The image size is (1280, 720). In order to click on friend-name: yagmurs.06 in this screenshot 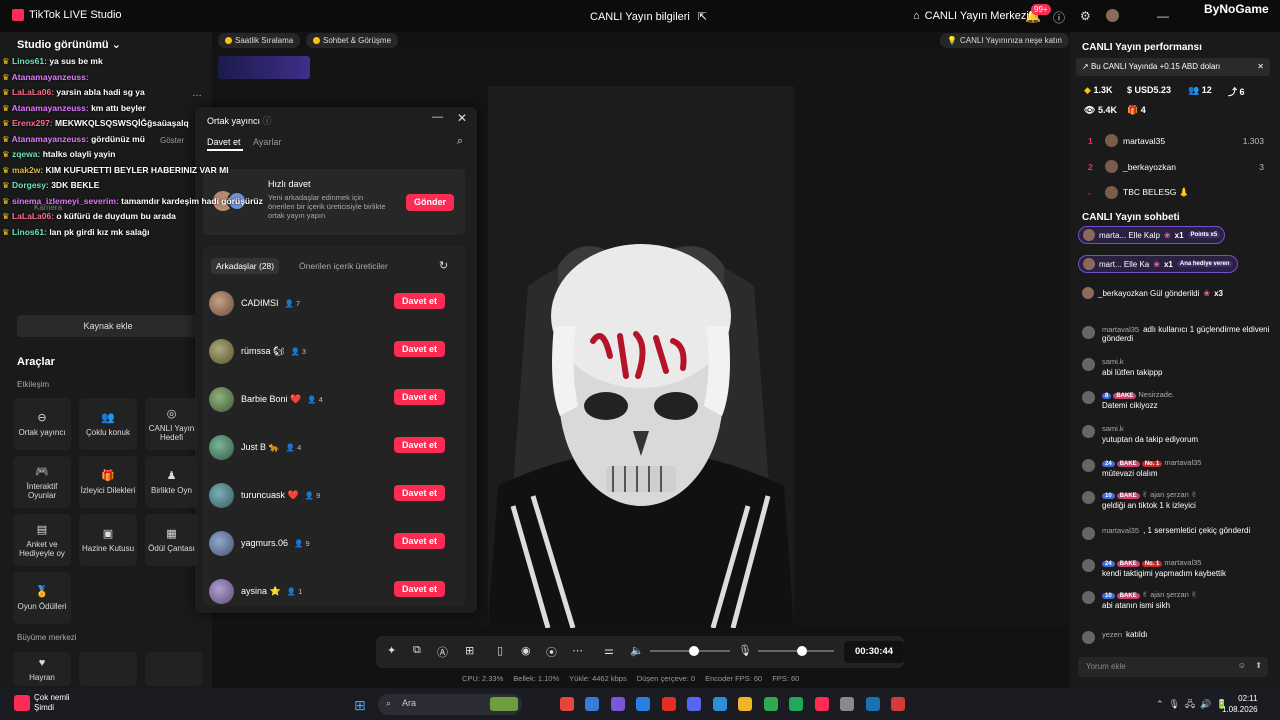, I will do `click(265, 543)`.